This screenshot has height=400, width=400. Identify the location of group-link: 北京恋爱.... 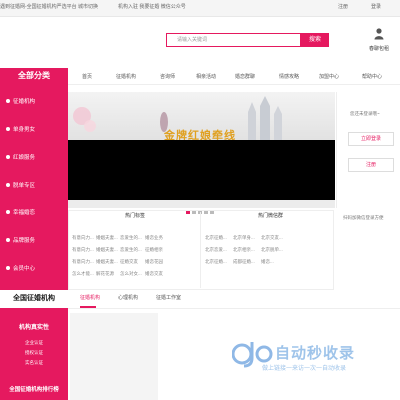
(216, 250).